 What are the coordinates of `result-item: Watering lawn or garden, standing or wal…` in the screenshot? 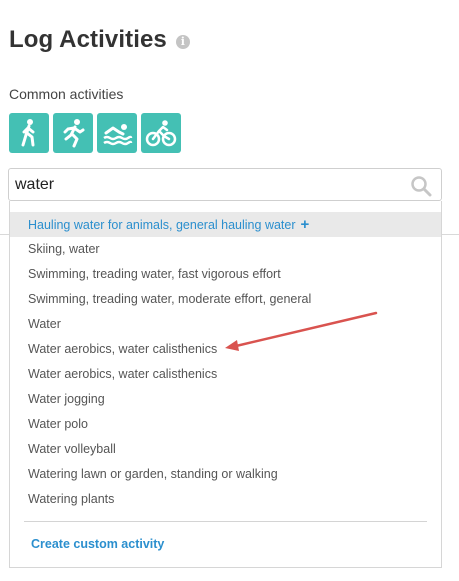 It's located at (225, 474).